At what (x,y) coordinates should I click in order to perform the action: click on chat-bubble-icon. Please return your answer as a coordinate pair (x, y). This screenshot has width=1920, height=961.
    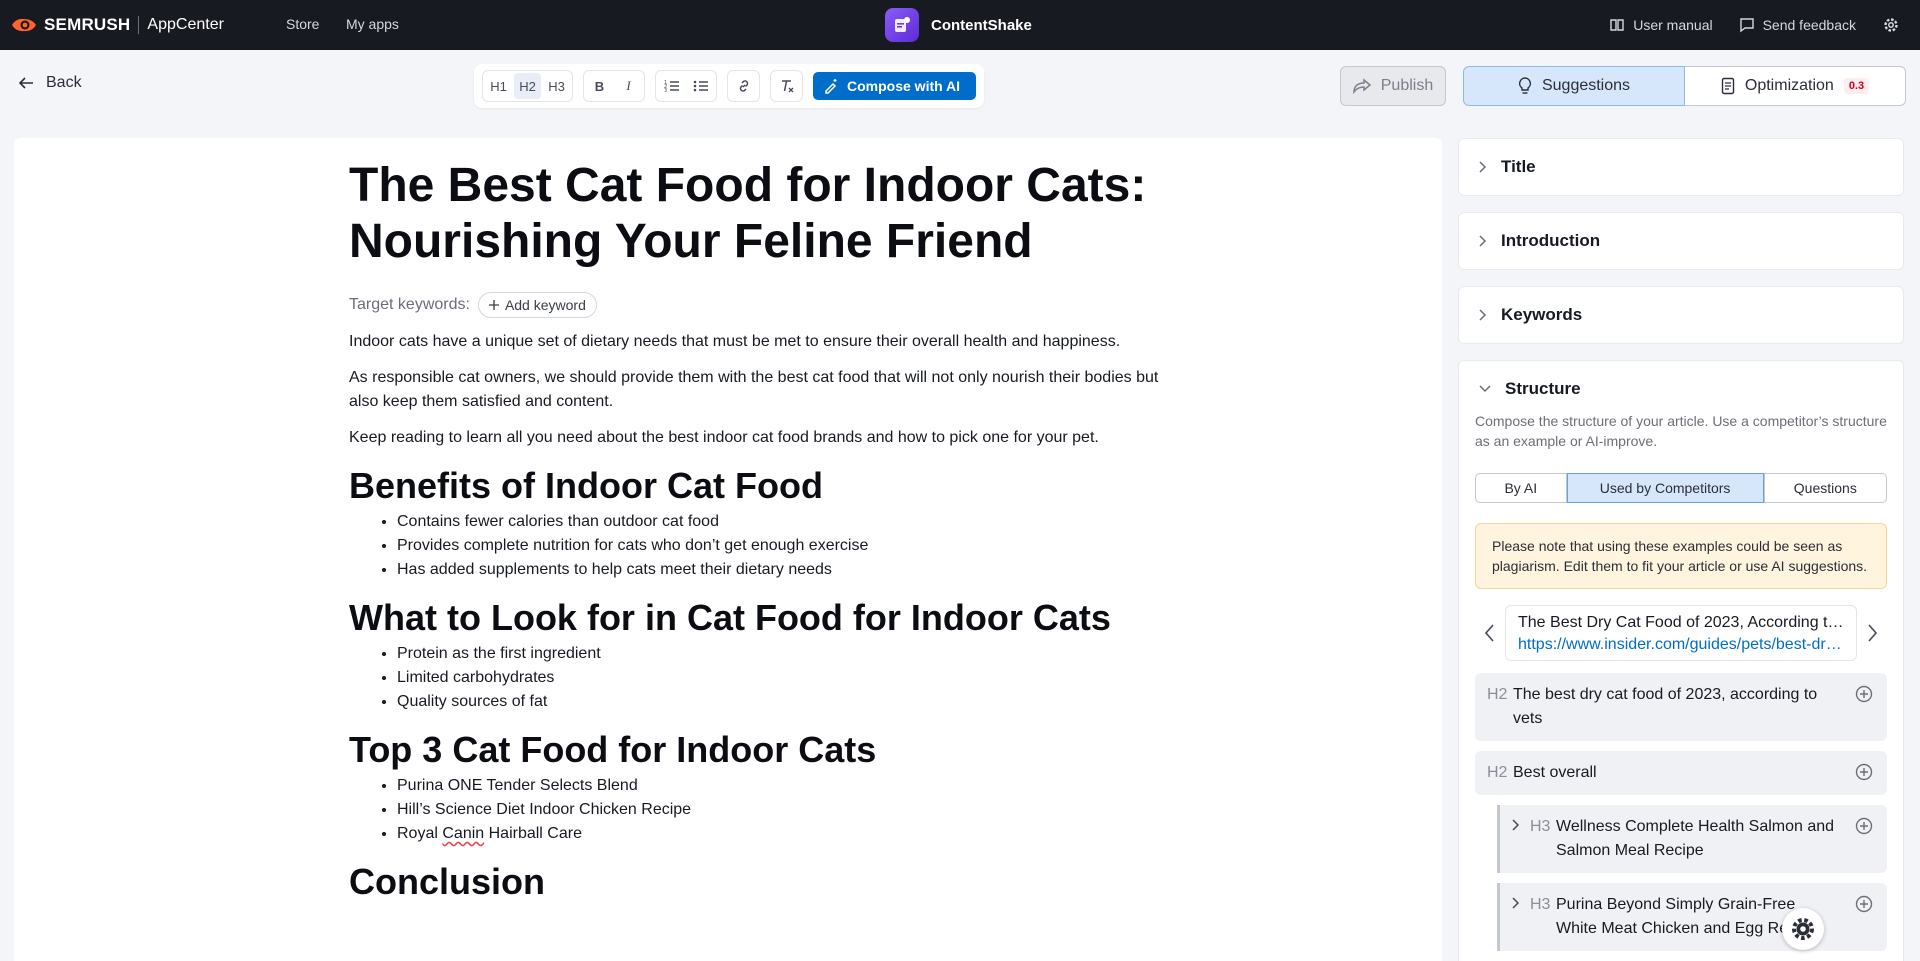
    Looking at the image, I should click on (1746, 25).